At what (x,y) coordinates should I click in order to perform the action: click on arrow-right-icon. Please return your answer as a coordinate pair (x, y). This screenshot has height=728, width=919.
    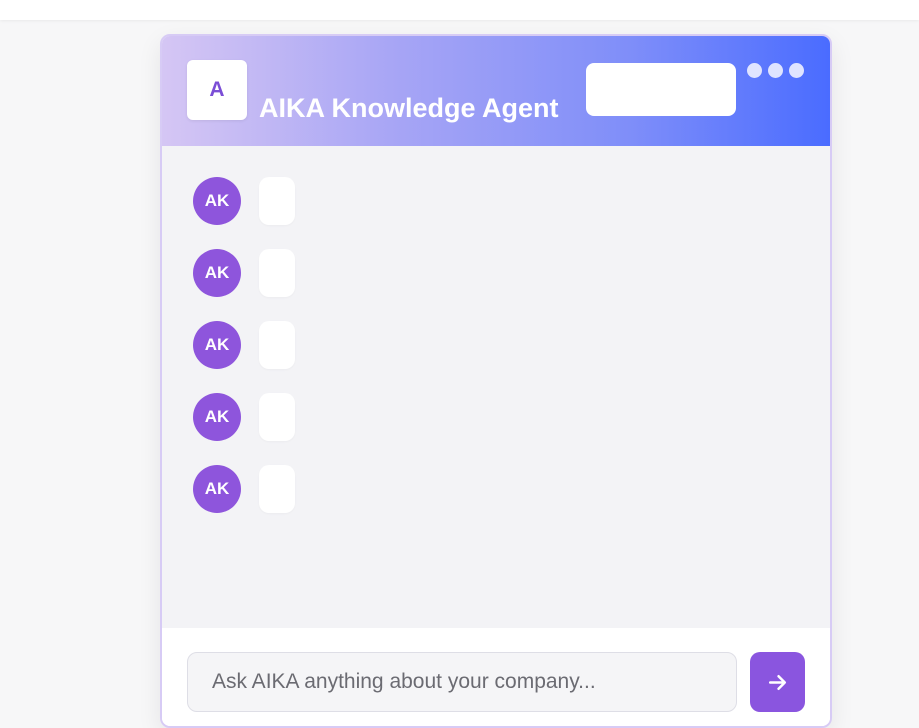
    Looking at the image, I should click on (777, 682).